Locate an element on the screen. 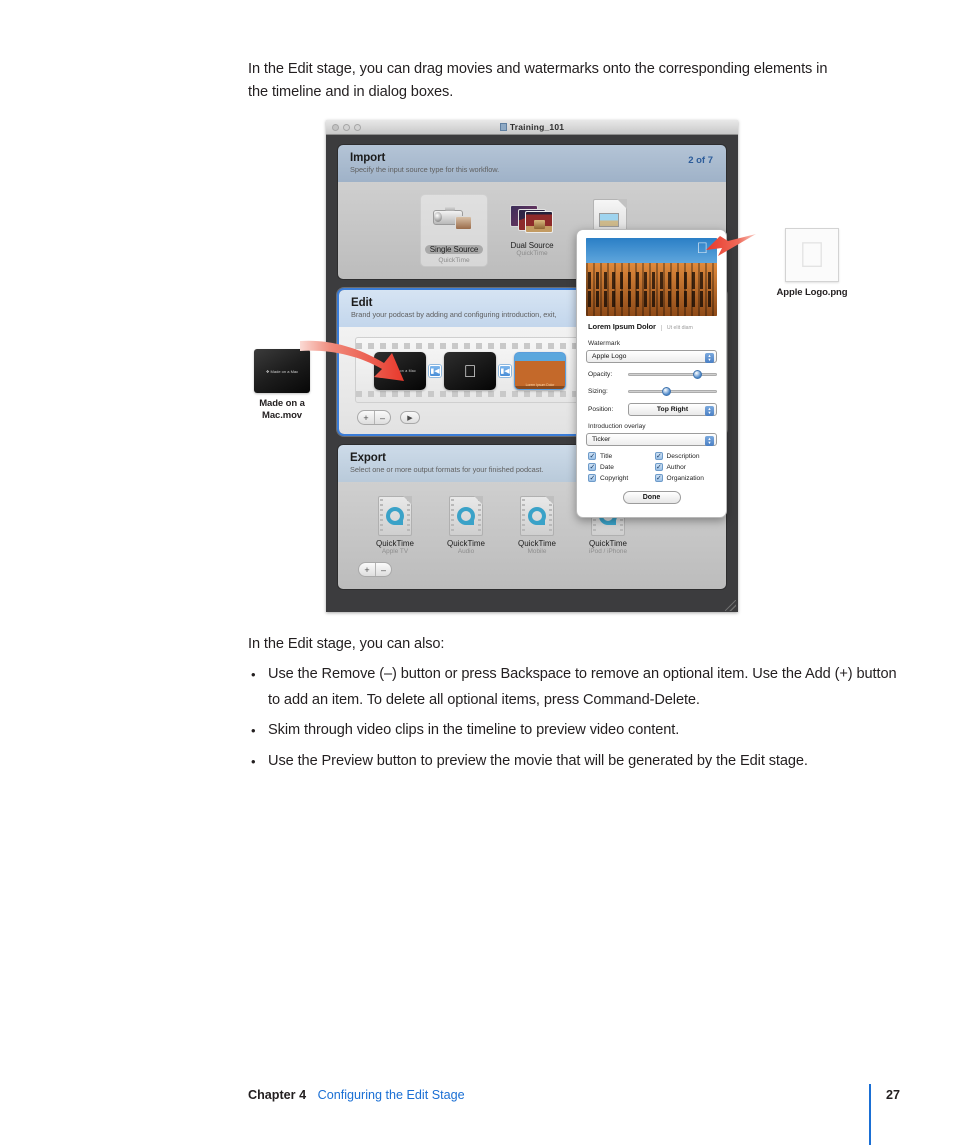 This screenshot has height=1145, width=954. opacity-label: Opacity: is located at coordinates (600, 374).